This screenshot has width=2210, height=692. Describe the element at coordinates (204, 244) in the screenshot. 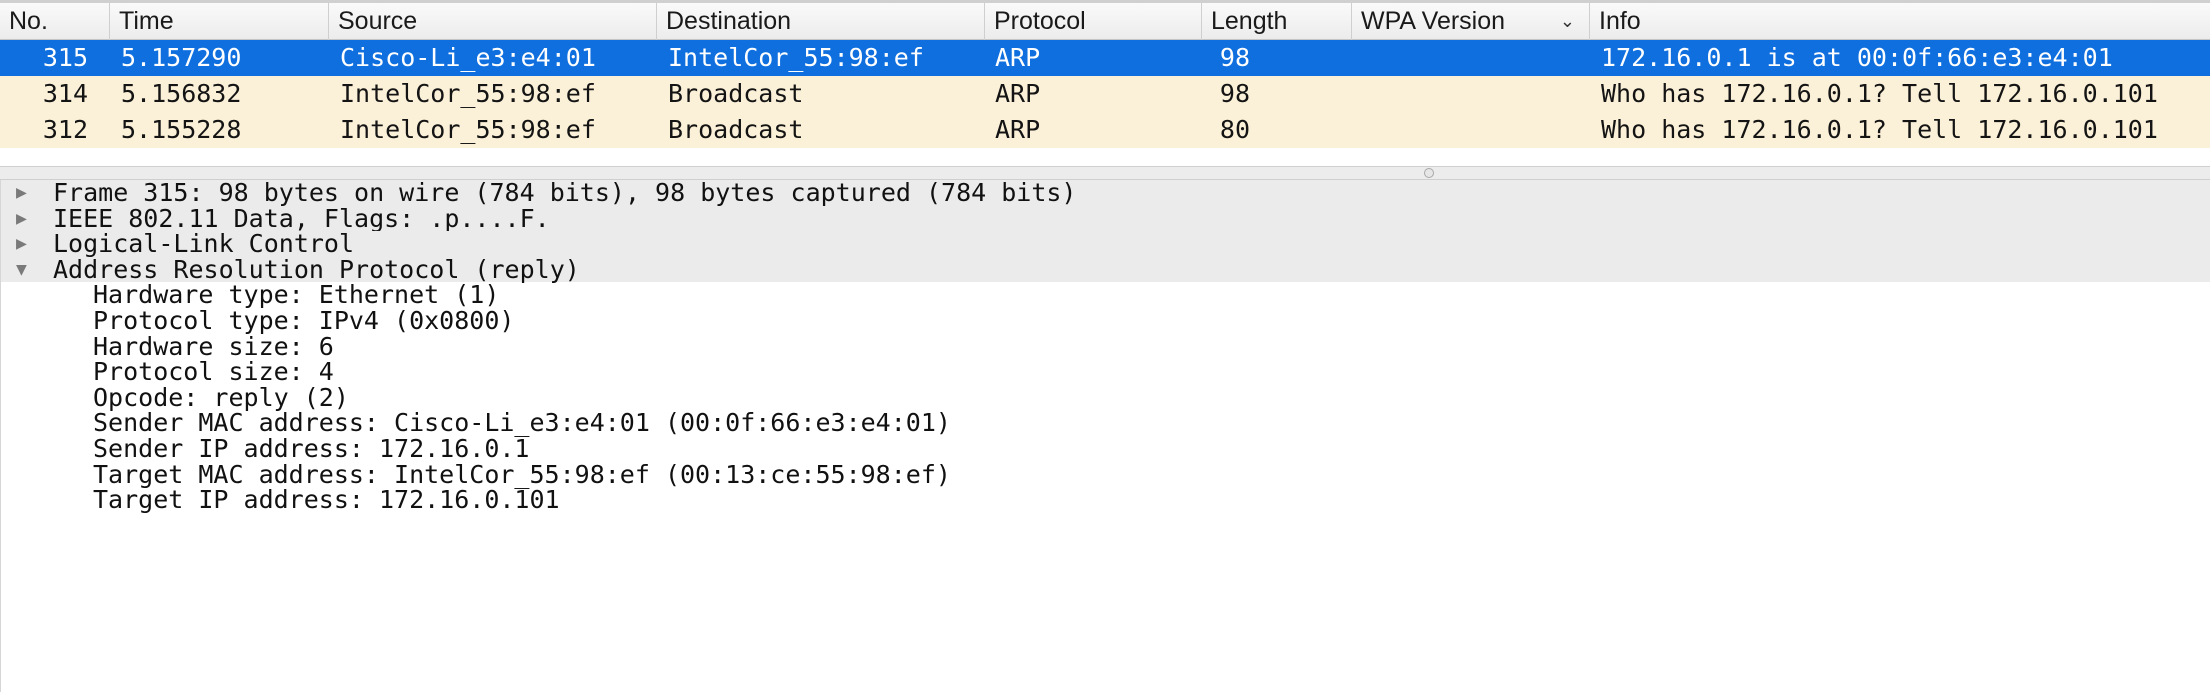

I see `tree-node-label: Logical-Link Control` at that location.